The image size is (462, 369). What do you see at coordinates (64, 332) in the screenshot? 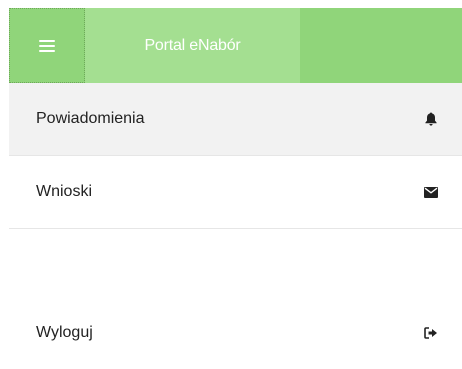
I see `menu-item-label: Wyloguj` at bounding box center [64, 332].